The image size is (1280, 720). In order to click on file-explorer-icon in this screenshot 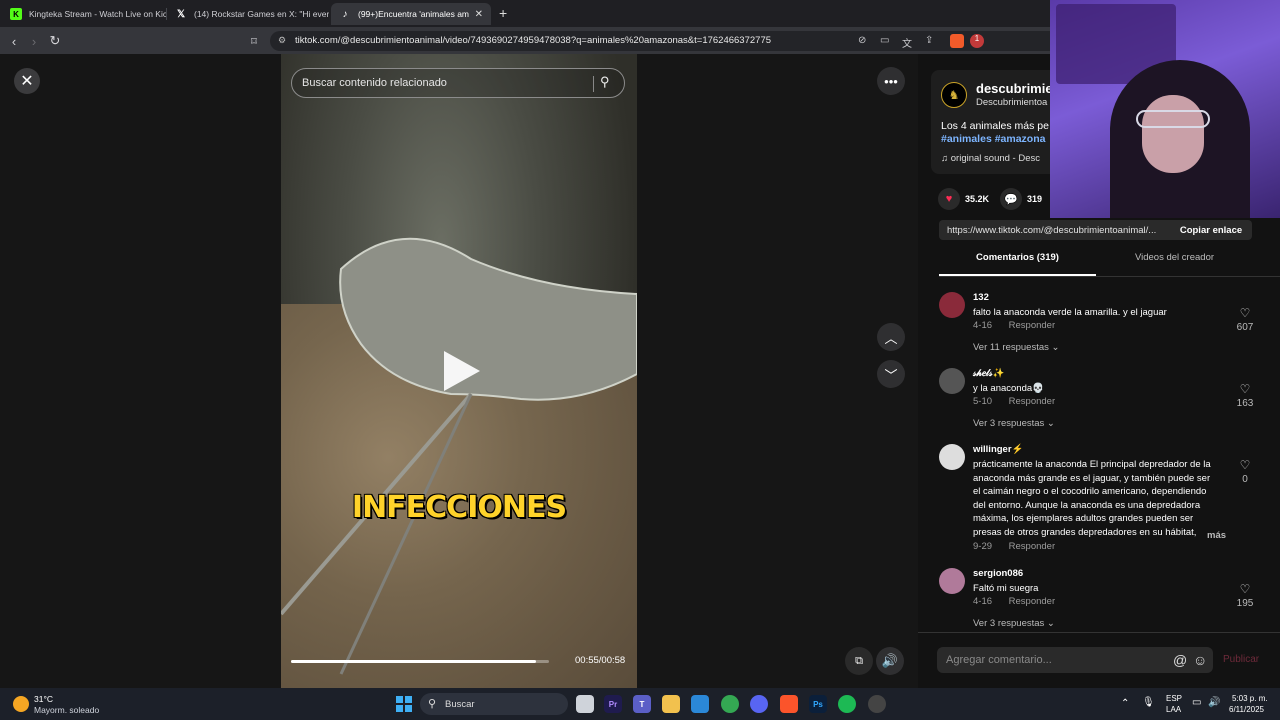, I will do `click(671, 704)`.